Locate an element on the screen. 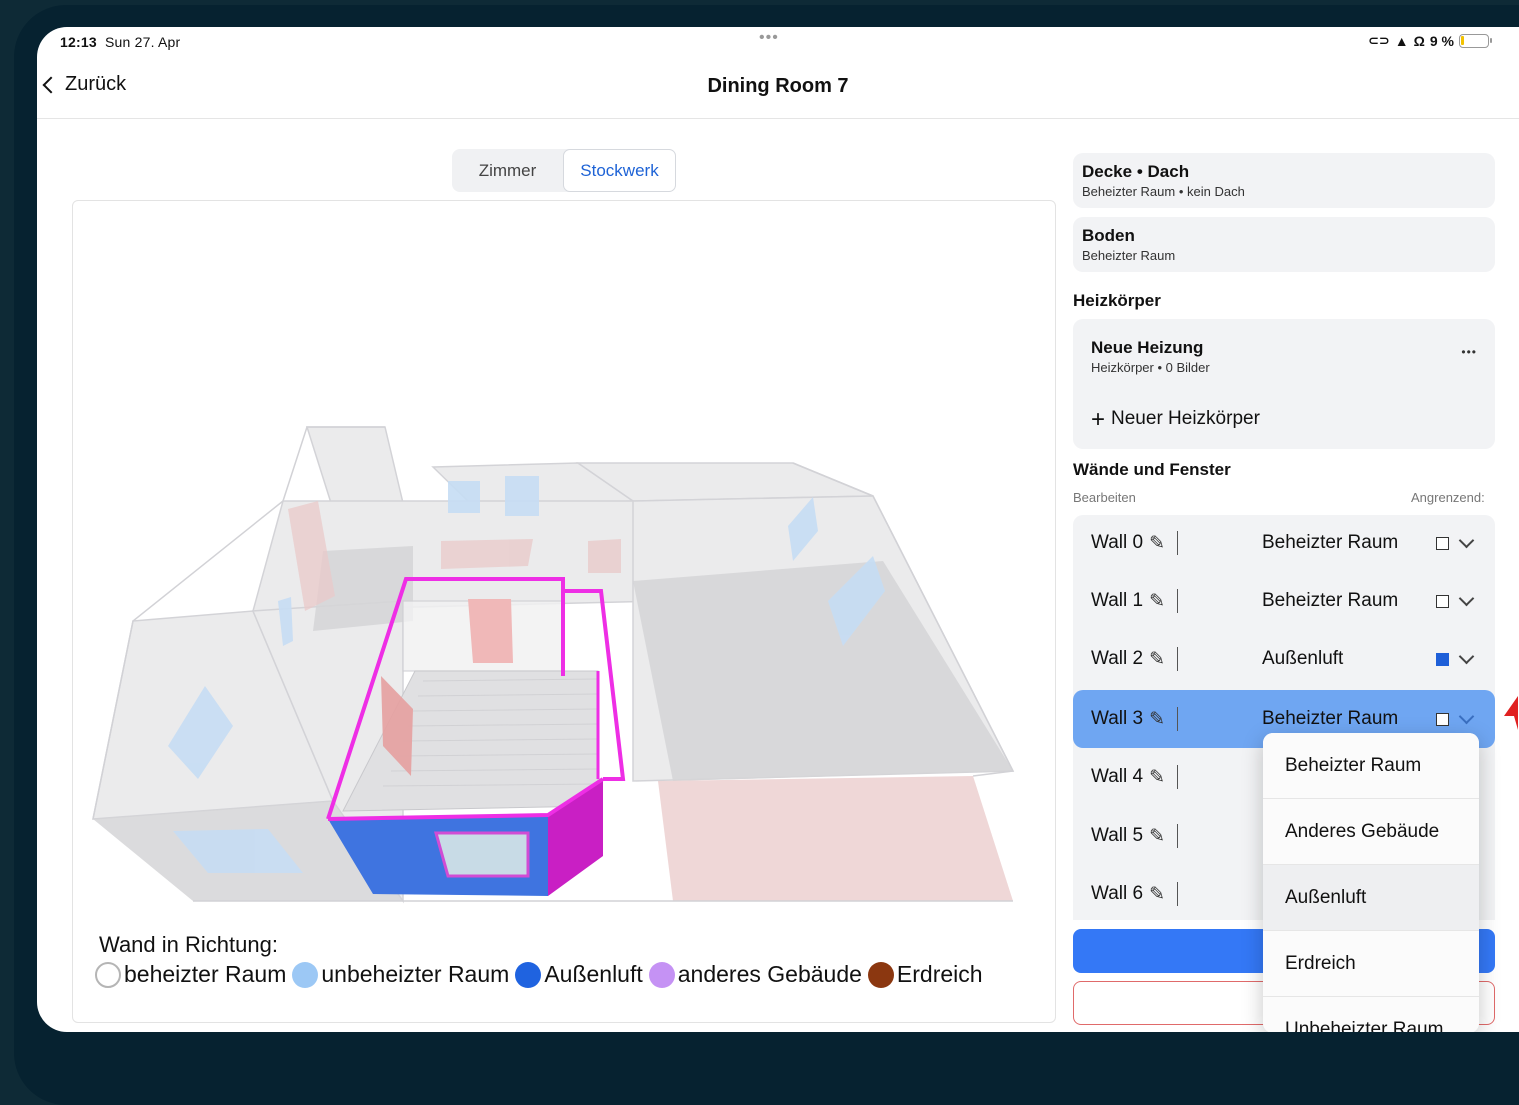  add-radiator-button: + Neuer Heizkörper is located at coordinates (1175, 419).